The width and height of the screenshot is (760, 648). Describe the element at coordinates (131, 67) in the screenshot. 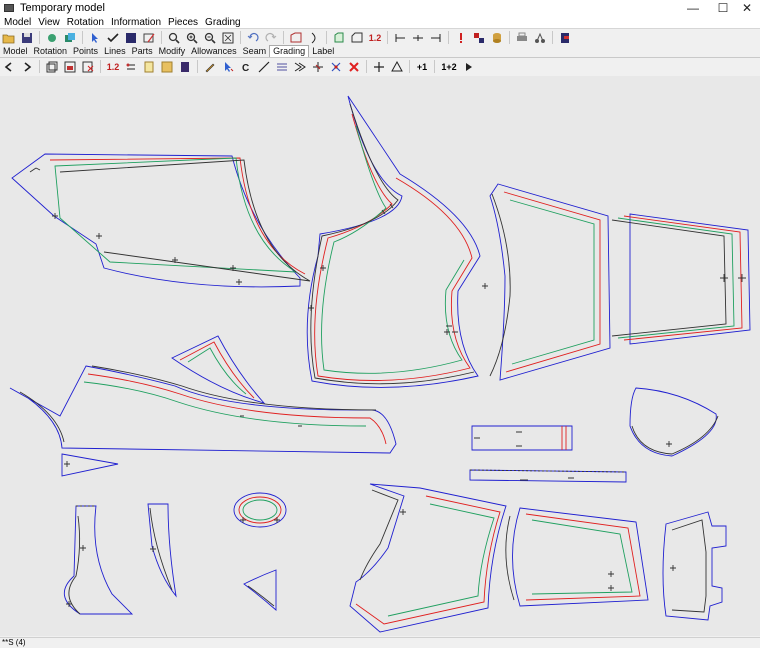

I see `distribute-icon` at that location.